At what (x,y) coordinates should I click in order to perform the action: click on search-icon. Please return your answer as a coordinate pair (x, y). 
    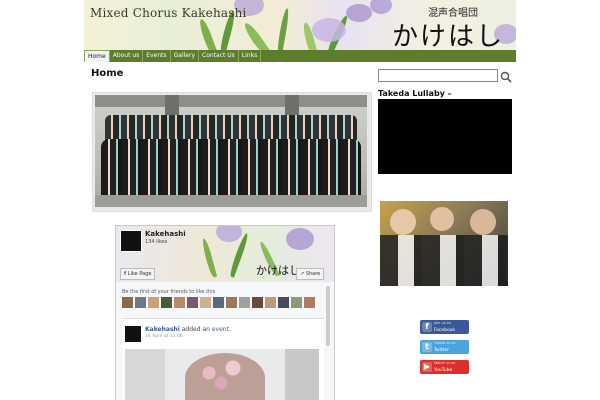
    Looking at the image, I should click on (506, 77).